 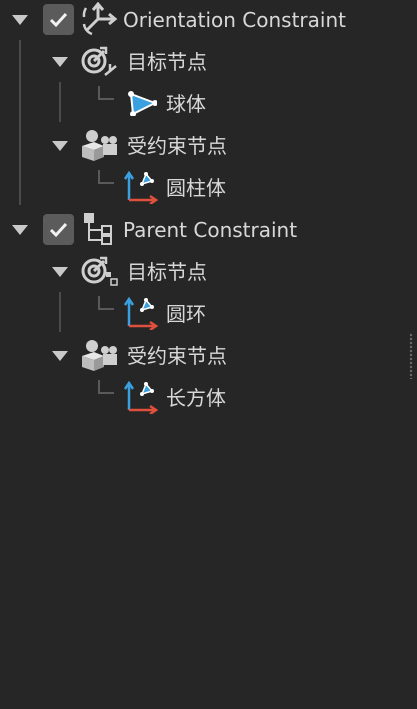 What do you see at coordinates (98, 229) in the screenshot?
I see `parent-constraint-icon` at bounding box center [98, 229].